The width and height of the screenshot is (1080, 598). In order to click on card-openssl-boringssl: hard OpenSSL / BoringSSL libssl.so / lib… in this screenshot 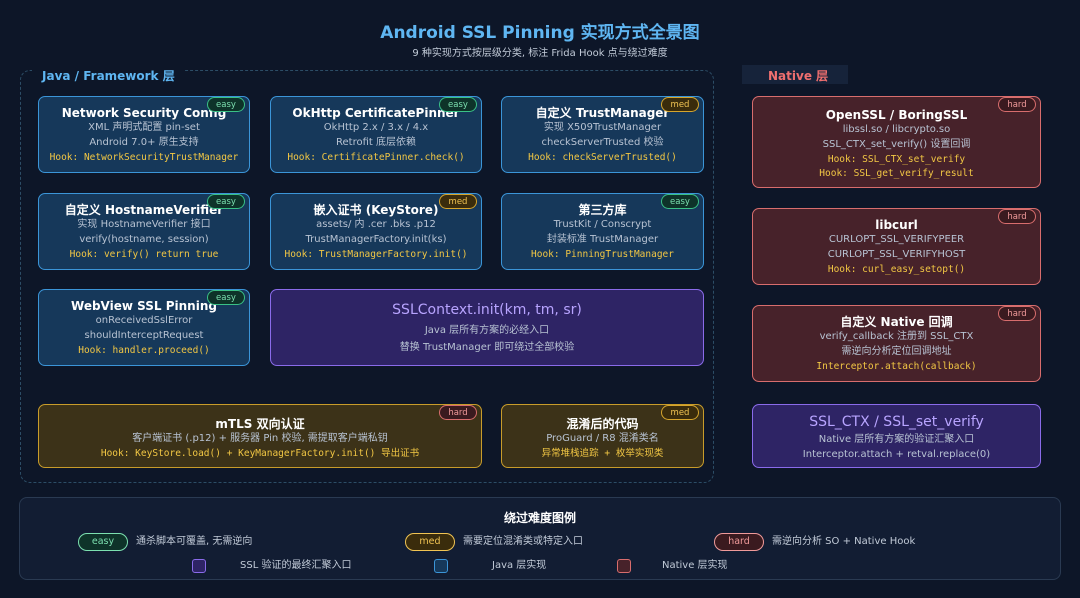, I will do `click(896, 142)`.